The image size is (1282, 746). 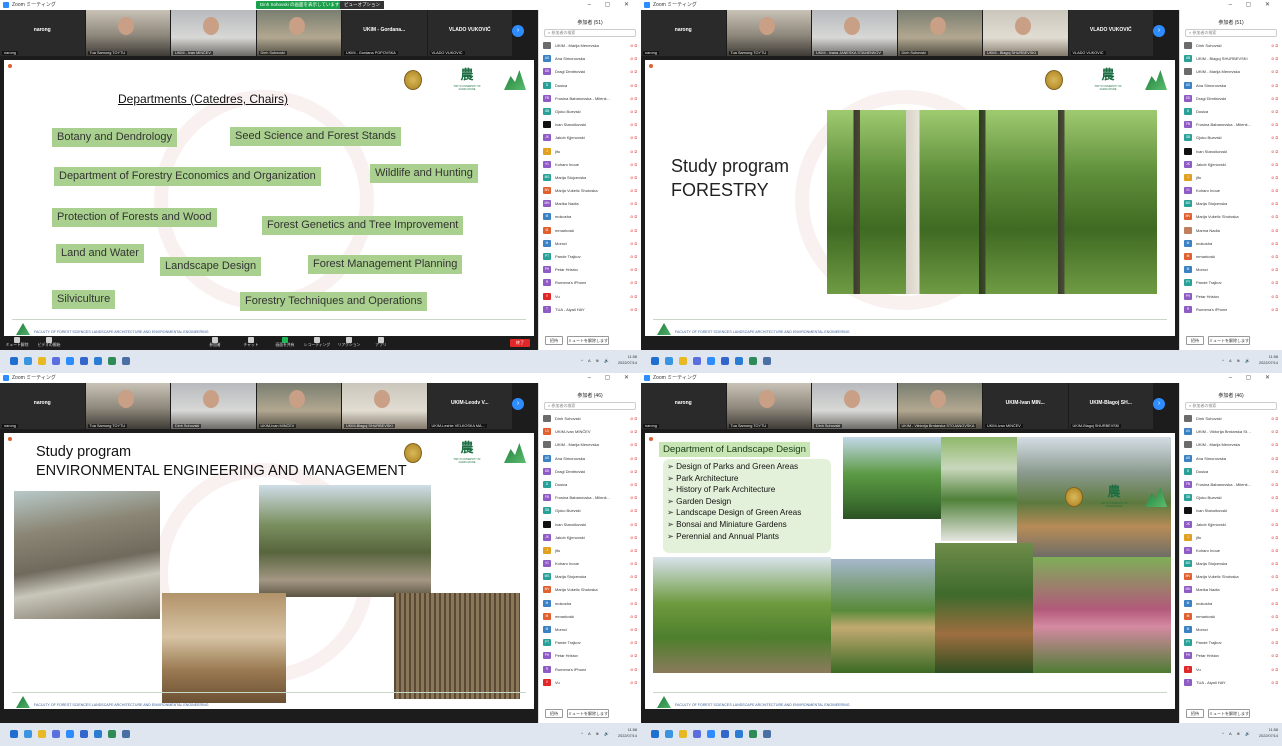 What do you see at coordinates (49, 342) in the screenshot?
I see `start-video-button: ビデオの開始` at bounding box center [49, 342].